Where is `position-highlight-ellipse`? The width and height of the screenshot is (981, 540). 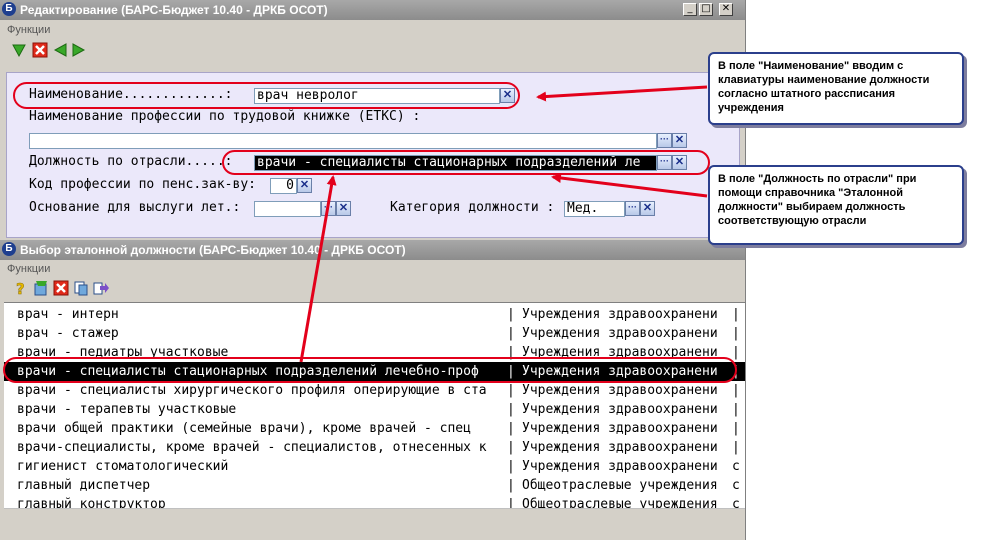 position-highlight-ellipse is located at coordinates (466, 162).